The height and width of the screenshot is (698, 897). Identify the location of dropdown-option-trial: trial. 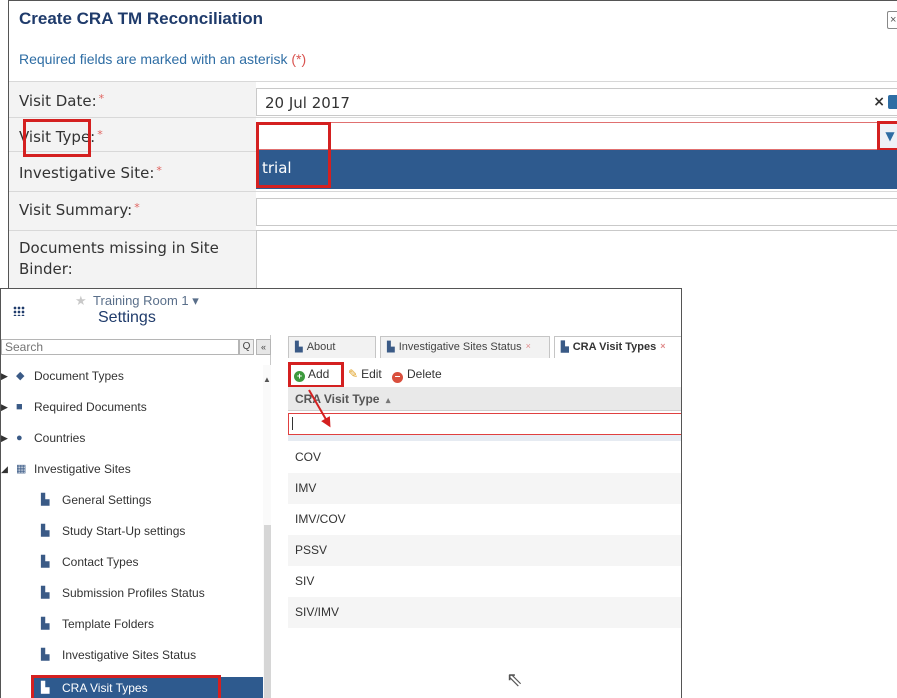
(576, 169).